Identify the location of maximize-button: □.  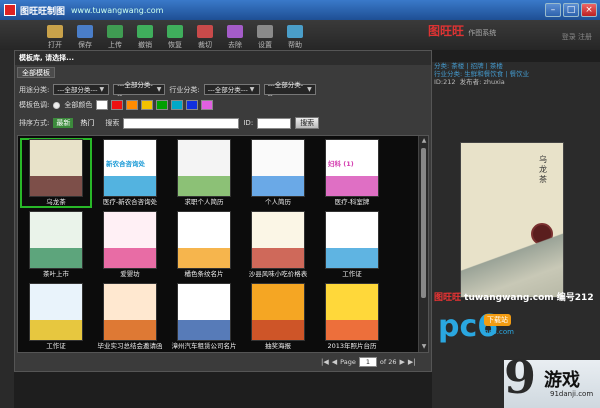
(571, 10).